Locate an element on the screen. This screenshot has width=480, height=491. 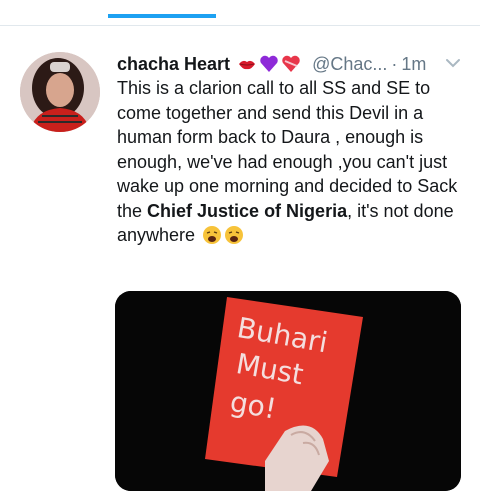
tweet-header: chacha Heart @Chac... · 1m is located at coordinates (292, 64).